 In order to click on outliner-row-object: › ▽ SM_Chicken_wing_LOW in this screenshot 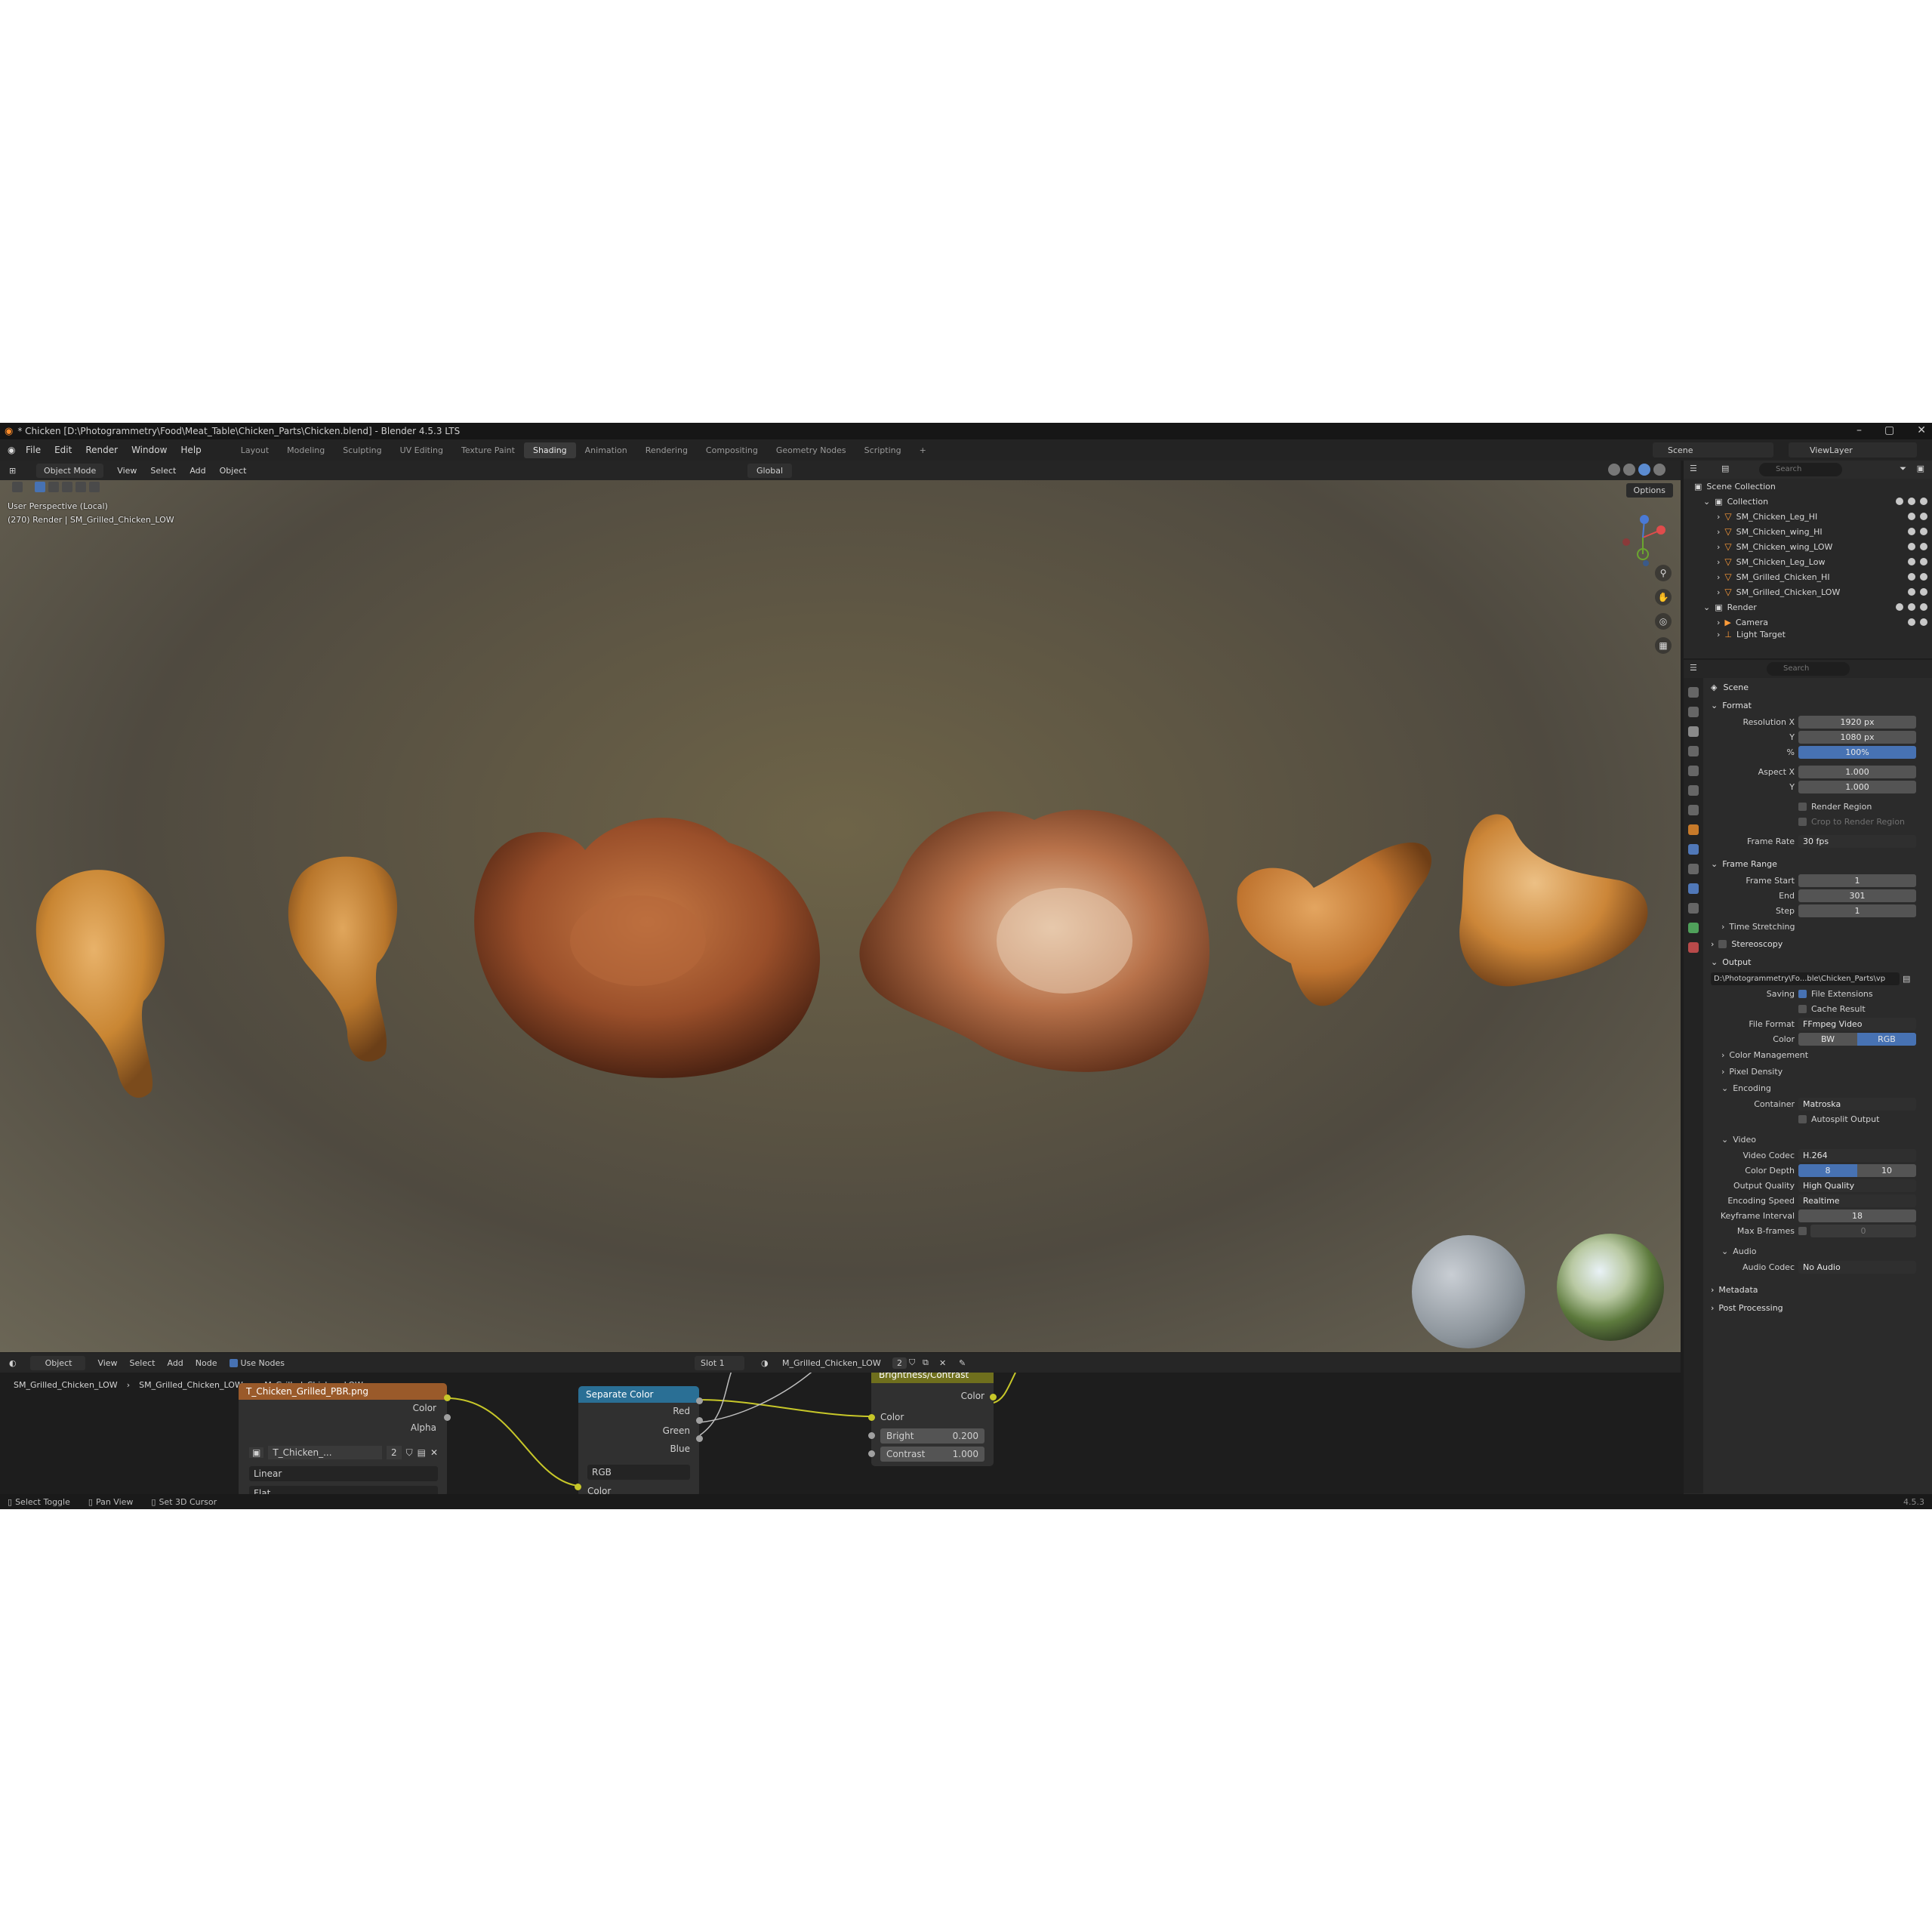, I will do `click(1808, 546)`.